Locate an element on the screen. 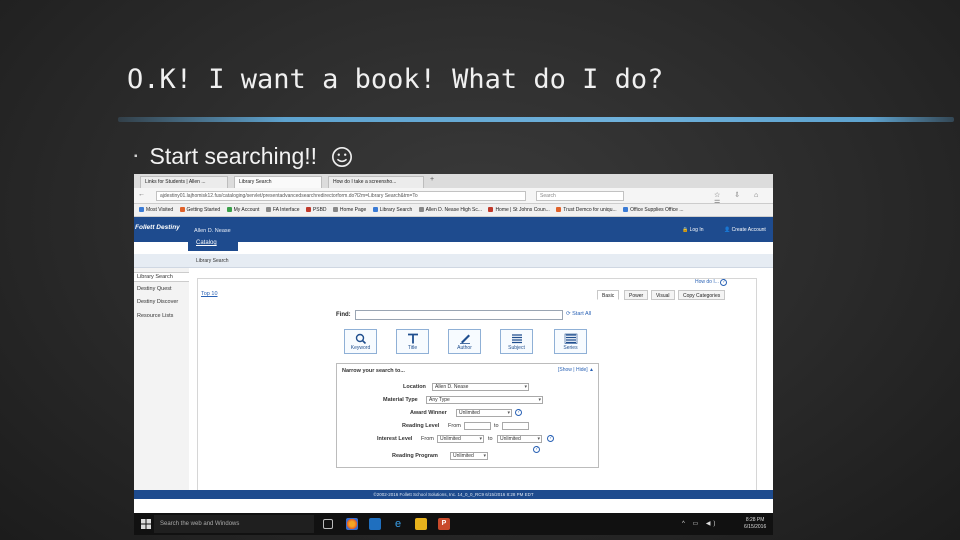  bookmark-item: Library Search is located at coordinates (392, 210).